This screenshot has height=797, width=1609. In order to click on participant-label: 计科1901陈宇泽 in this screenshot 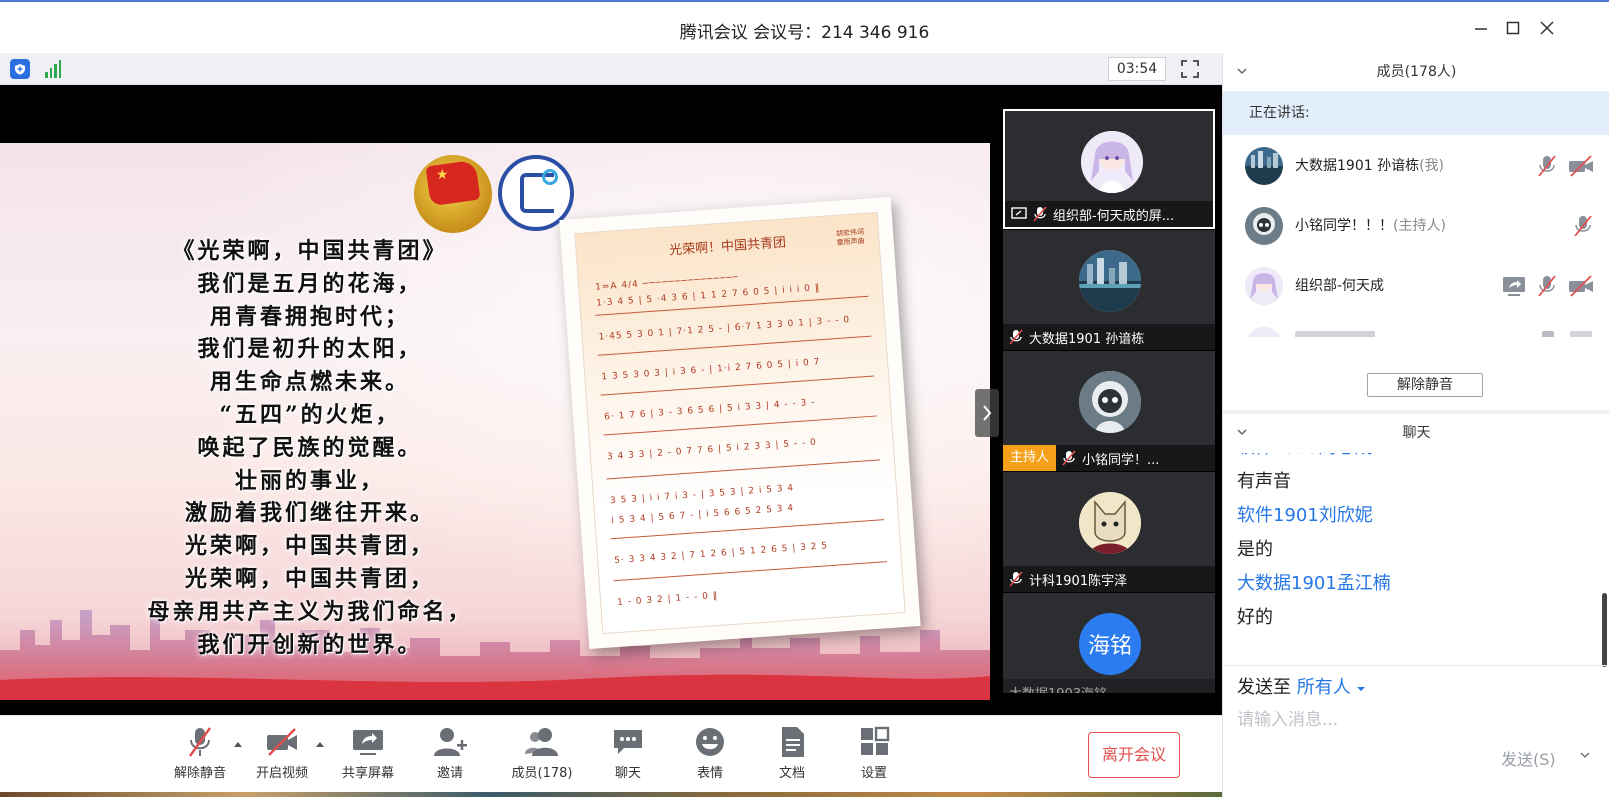, I will do `click(1109, 579)`.